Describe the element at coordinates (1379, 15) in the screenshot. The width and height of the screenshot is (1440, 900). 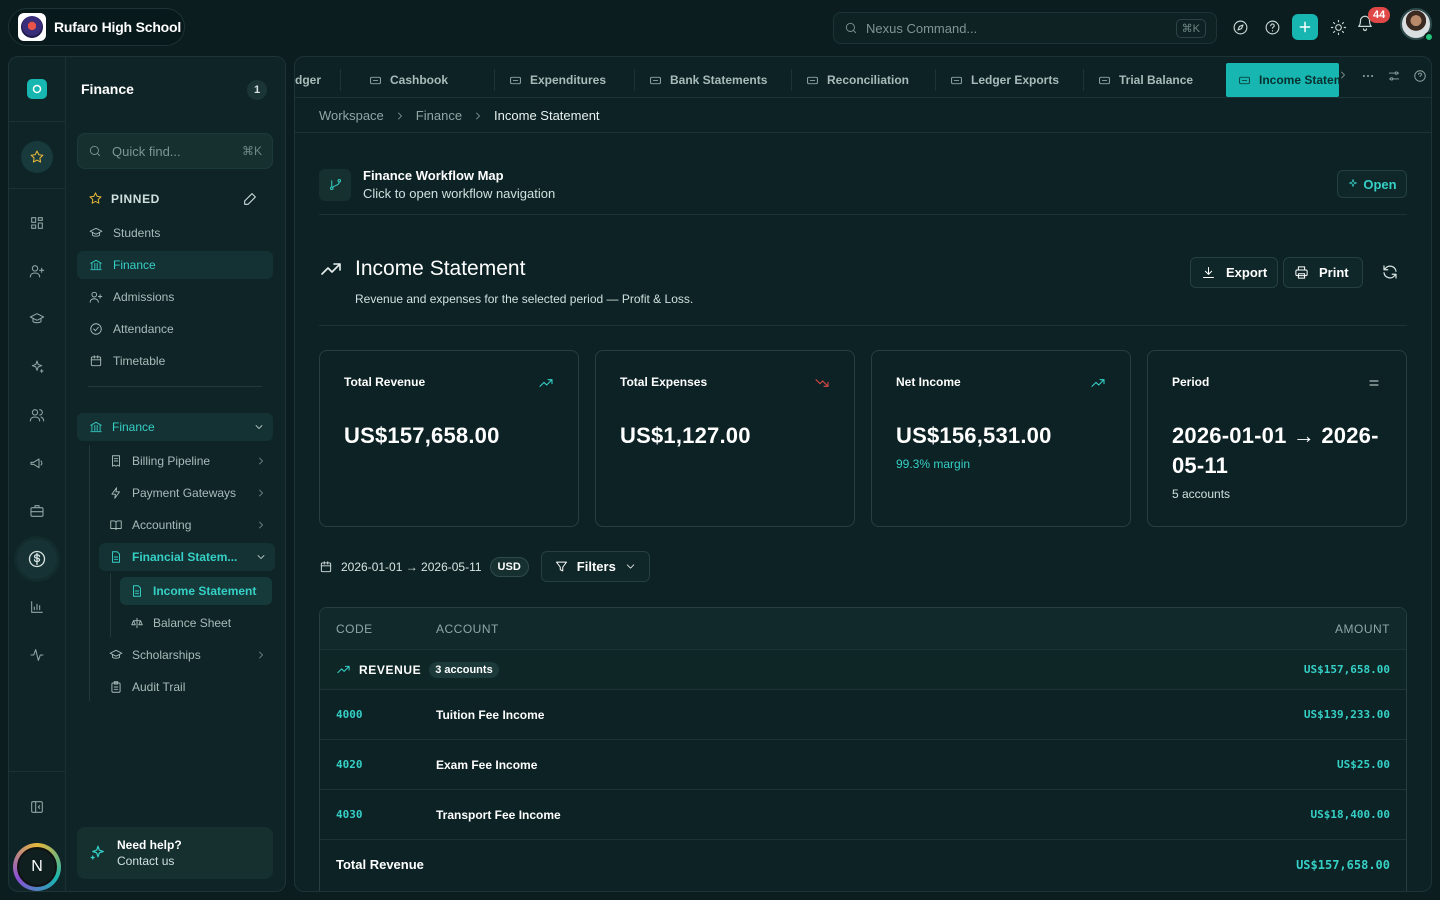
I see `notification-count-badge: 44` at that location.